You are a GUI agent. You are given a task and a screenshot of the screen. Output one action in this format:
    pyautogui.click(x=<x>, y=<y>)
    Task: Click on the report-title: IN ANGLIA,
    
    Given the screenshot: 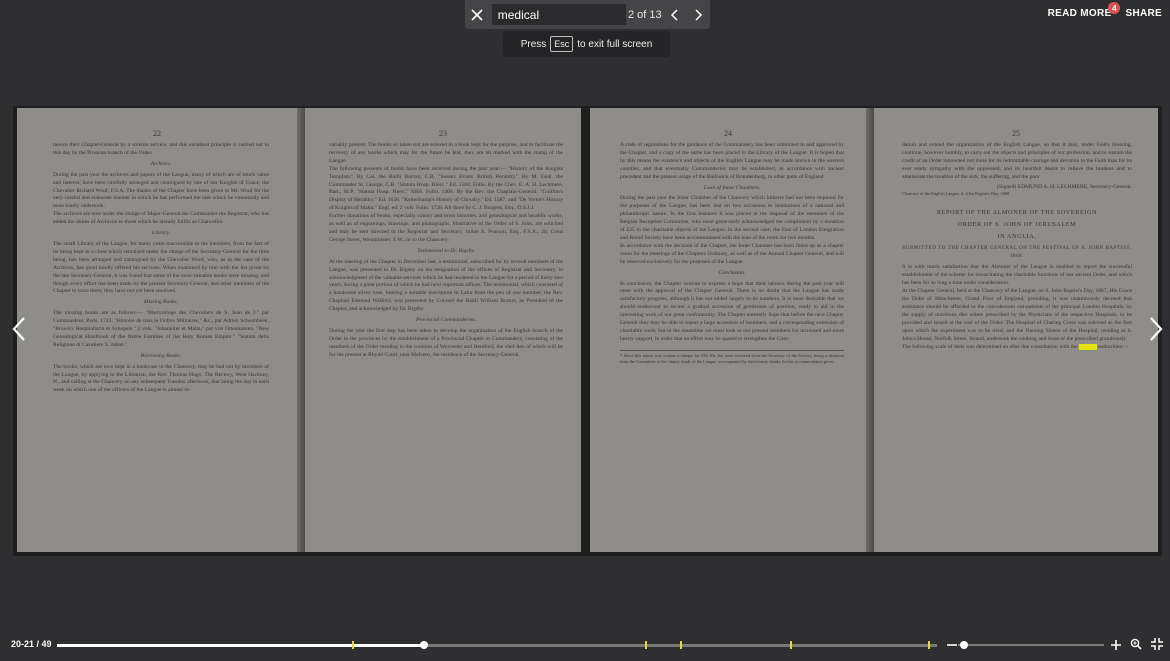 What is the action you would take?
    pyautogui.click(x=1017, y=236)
    